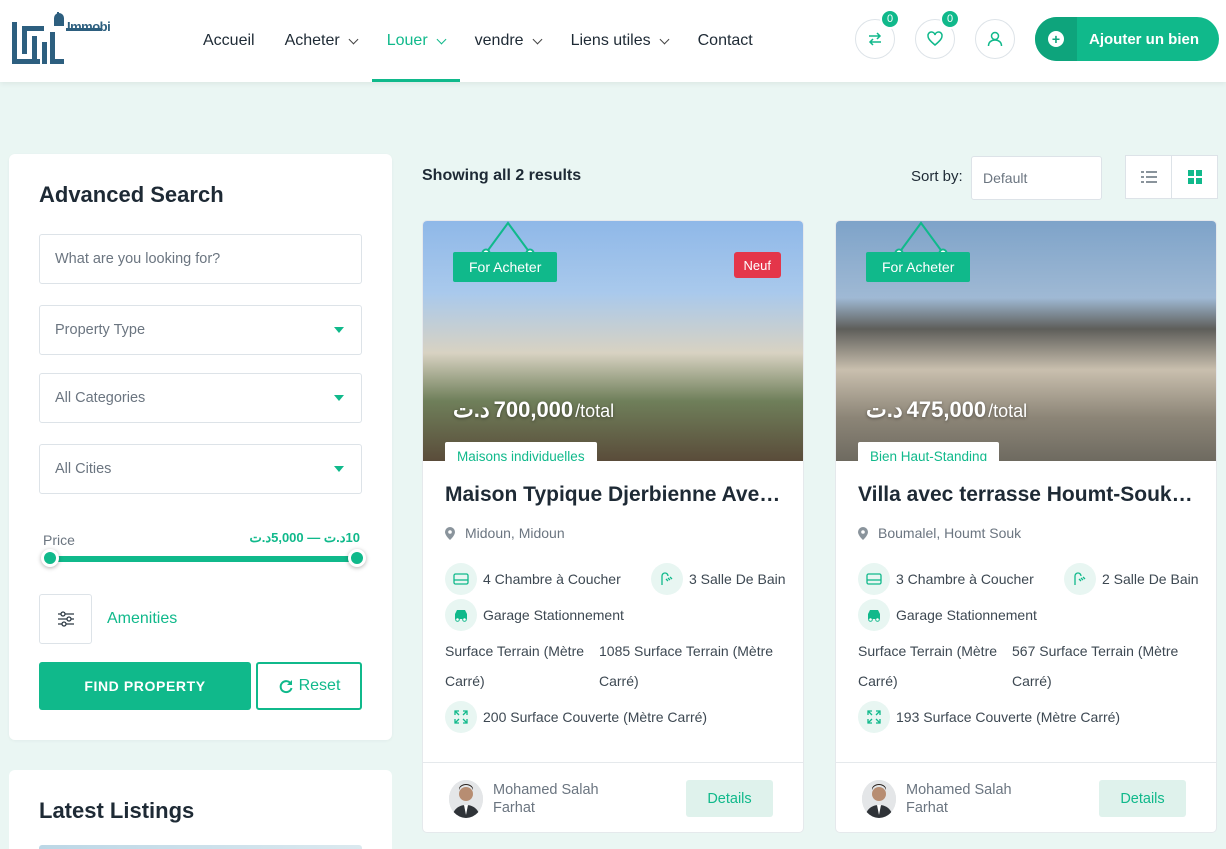 The width and height of the screenshot is (1226, 849). What do you see at coordinates (138, 259) in the screenshot?
I see `search-placeholder: What are you looking for?` at bounding box center [138, 259].